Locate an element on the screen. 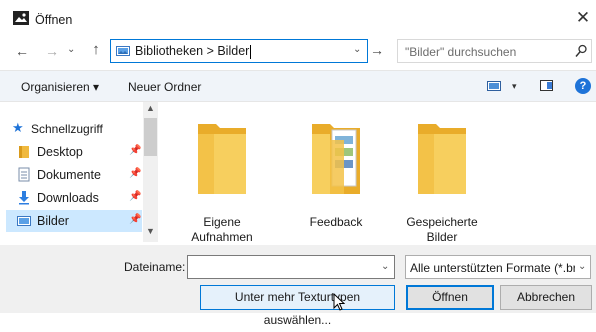 The image size is (596, 332). forward-button: → is located at coordinates (52, 51).